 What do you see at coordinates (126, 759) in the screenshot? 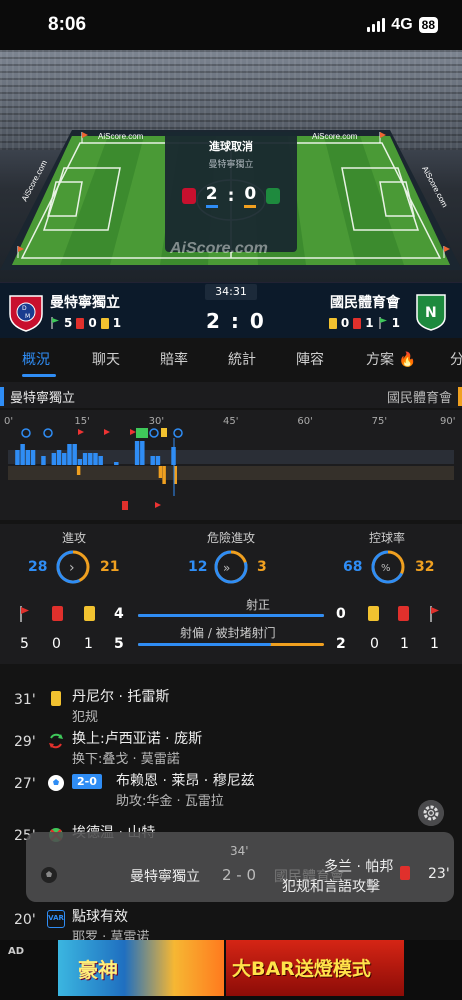
I see `event-sub-out: 换下:叠戈 · 莫雷諾` at bounding box center [126, 759].